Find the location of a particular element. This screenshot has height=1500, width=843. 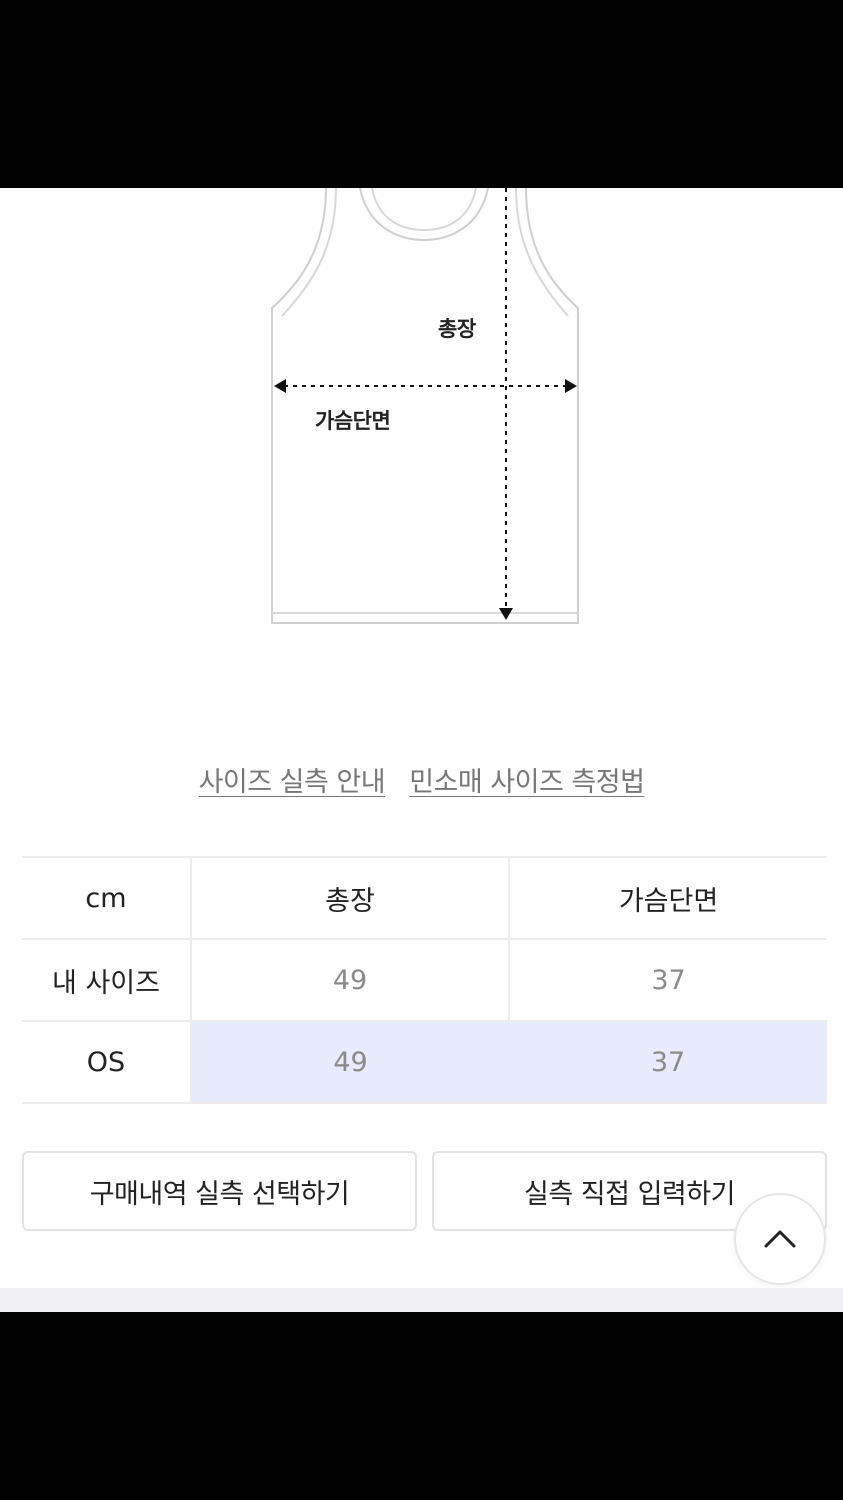

table-row-os: OS 49 37 is located at coordinates (424, 1062).